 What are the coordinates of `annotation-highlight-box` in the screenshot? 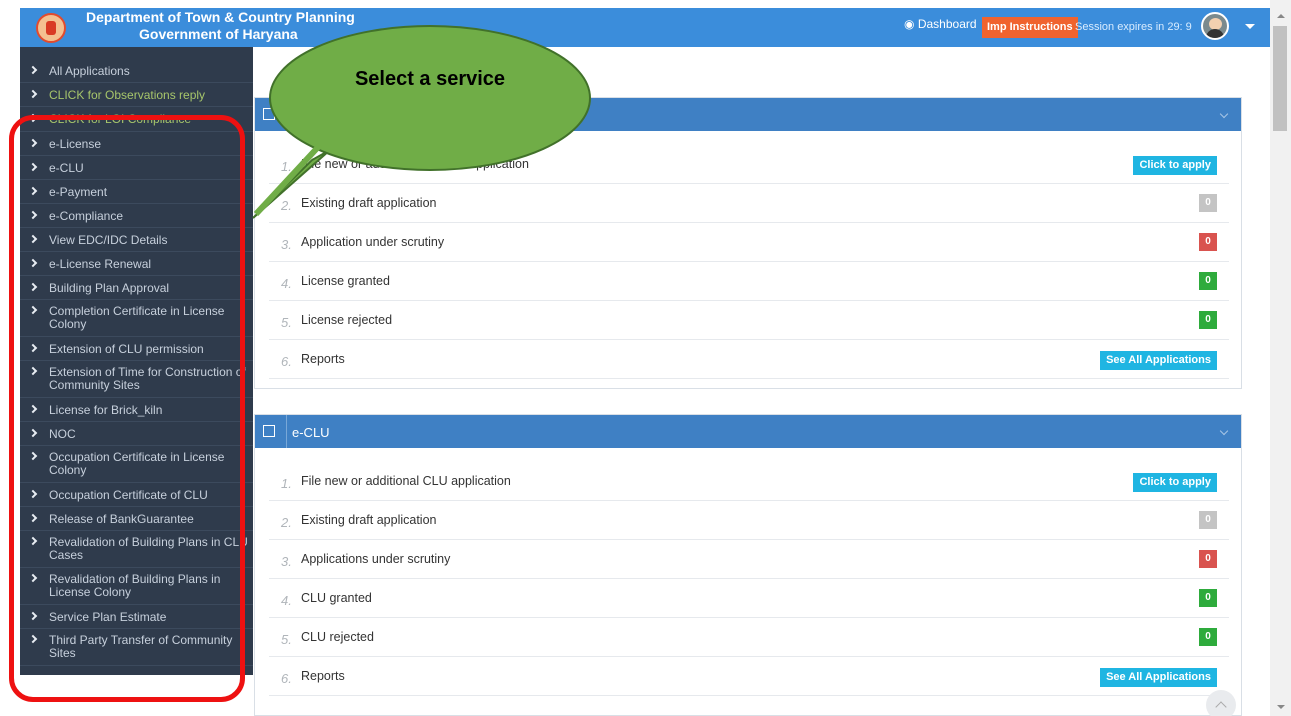 It's located at (127, 408).